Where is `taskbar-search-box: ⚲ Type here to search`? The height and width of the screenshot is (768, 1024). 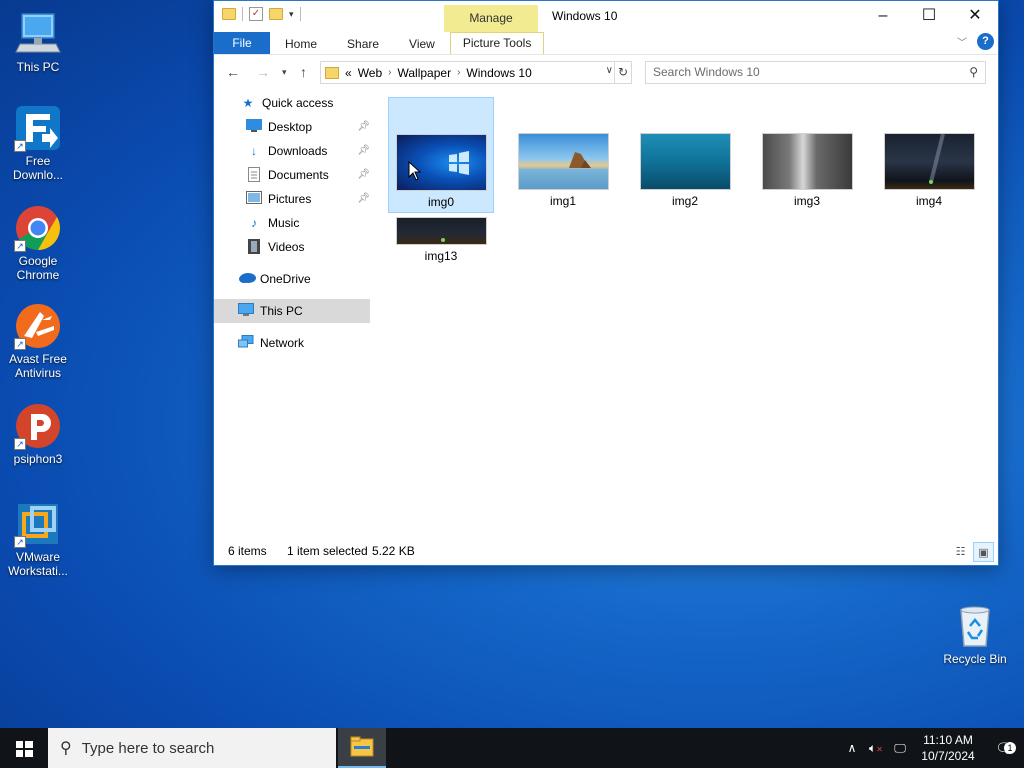
taskbar-search-box: ⚲ Type here to search is located at coordinates (192, 748).